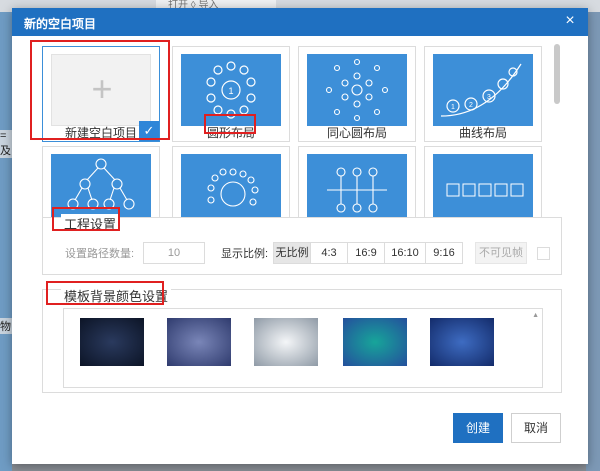 The image size is (600, 471). Describe the element at coordinates (478, 428) in the screenshot. I see `create-button: 创建` at that location.